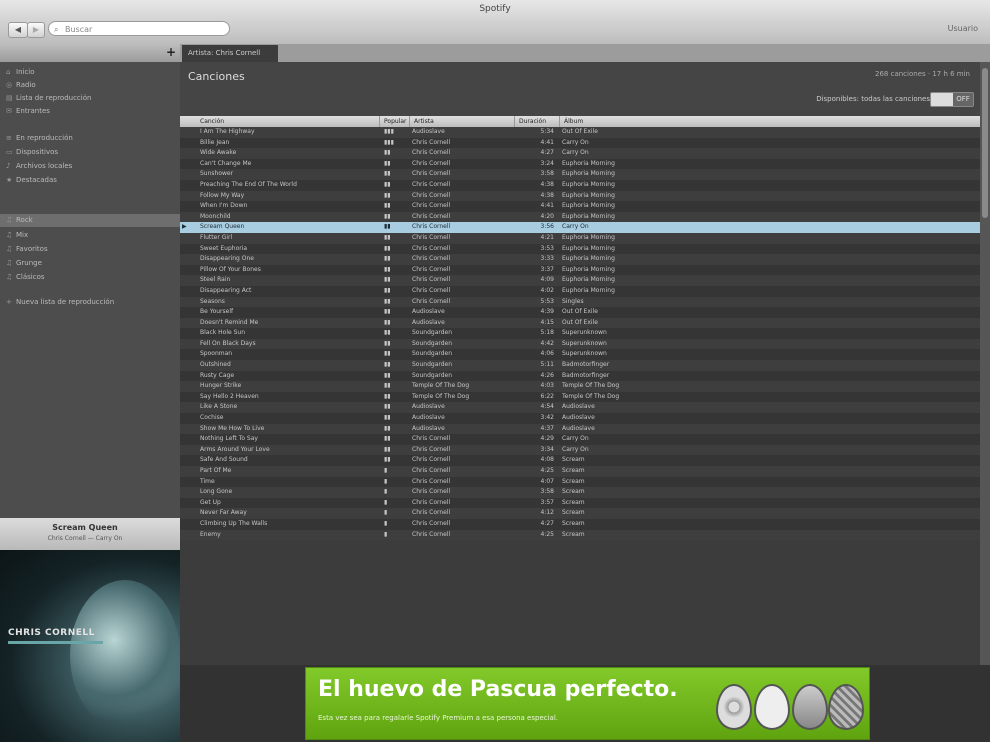 The height and width of the screenshot is (742, 990). I want to click on sidebar-item: ♫ Mix, so click(17, 235).